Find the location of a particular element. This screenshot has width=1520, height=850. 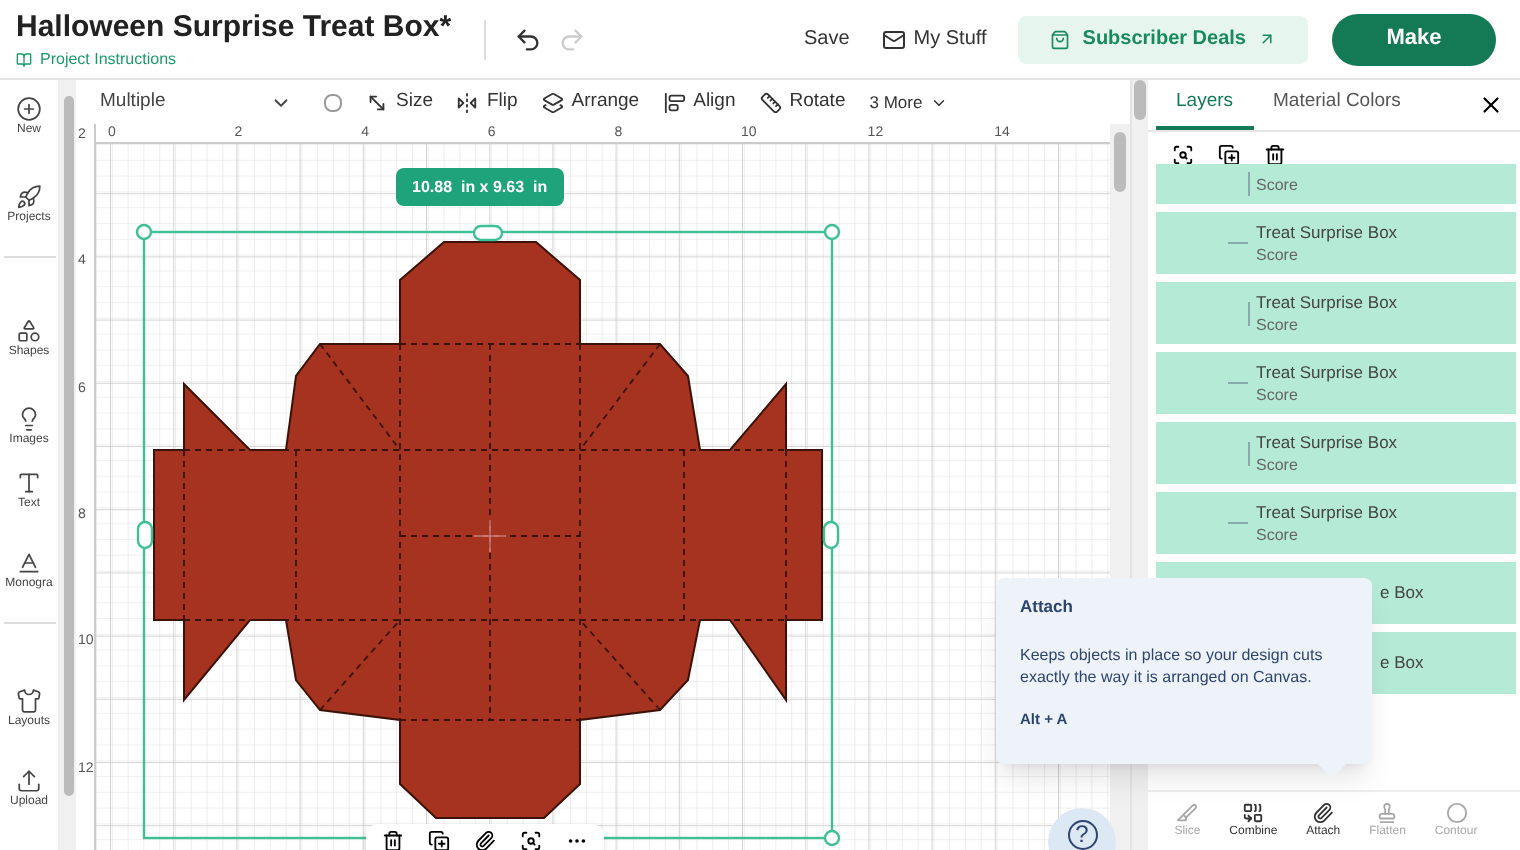

ruler-icon is located at coordinates (770, 102).